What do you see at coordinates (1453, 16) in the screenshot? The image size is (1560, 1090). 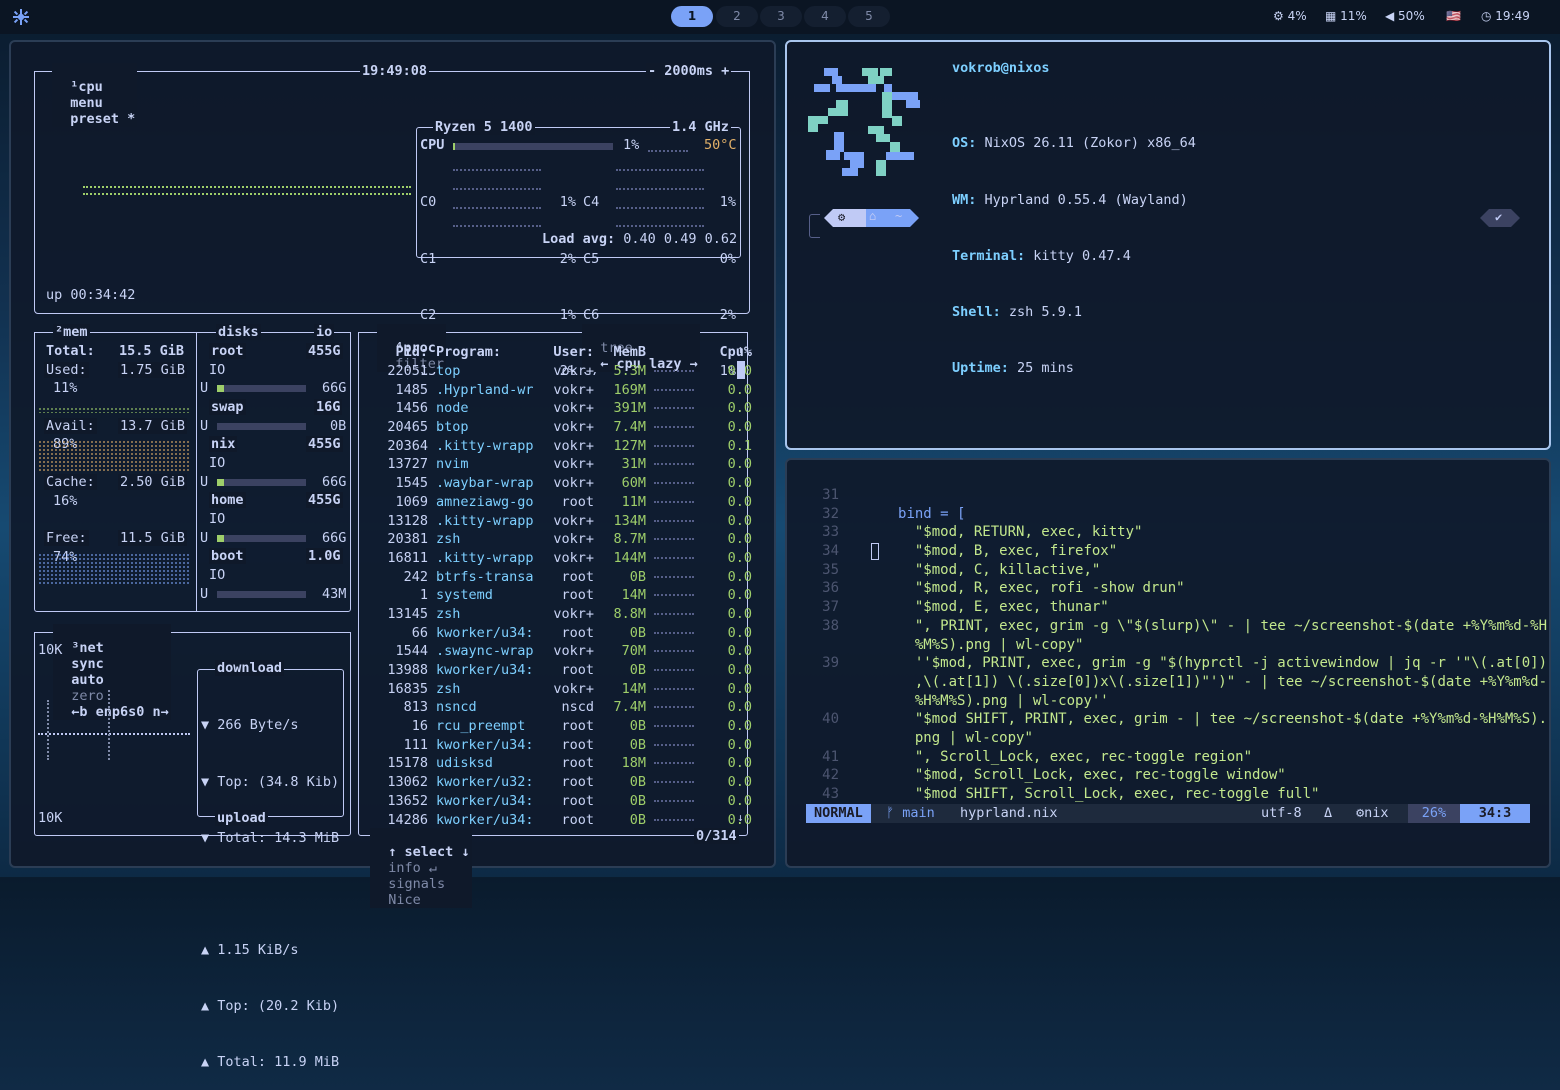 I see `keyboard-layout-flag: 🇺🇸` at bounding box center [1453, 16].